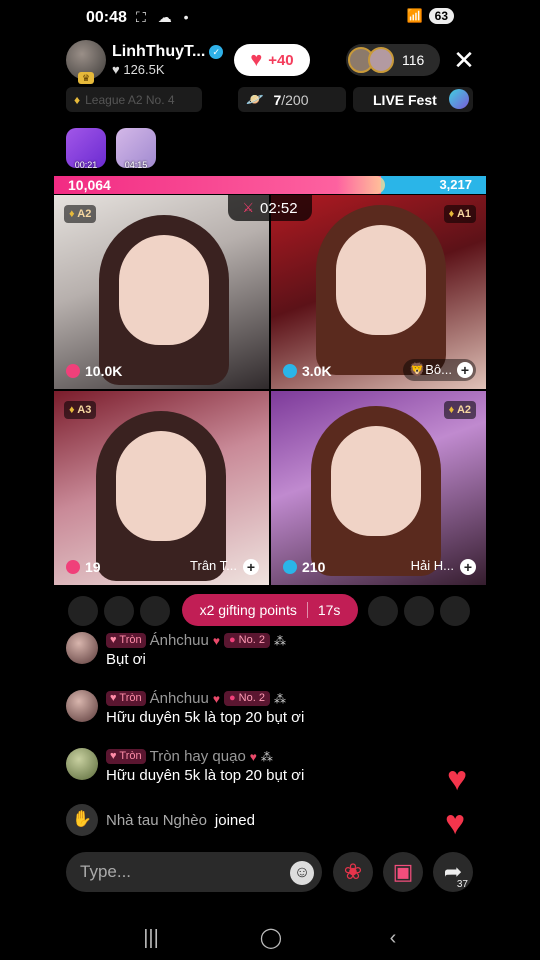 Image resolution: width=540 pixels, height=960 pixels. I want to click on league-badge: ♦ League A2 No. 4, so click(134, 99).